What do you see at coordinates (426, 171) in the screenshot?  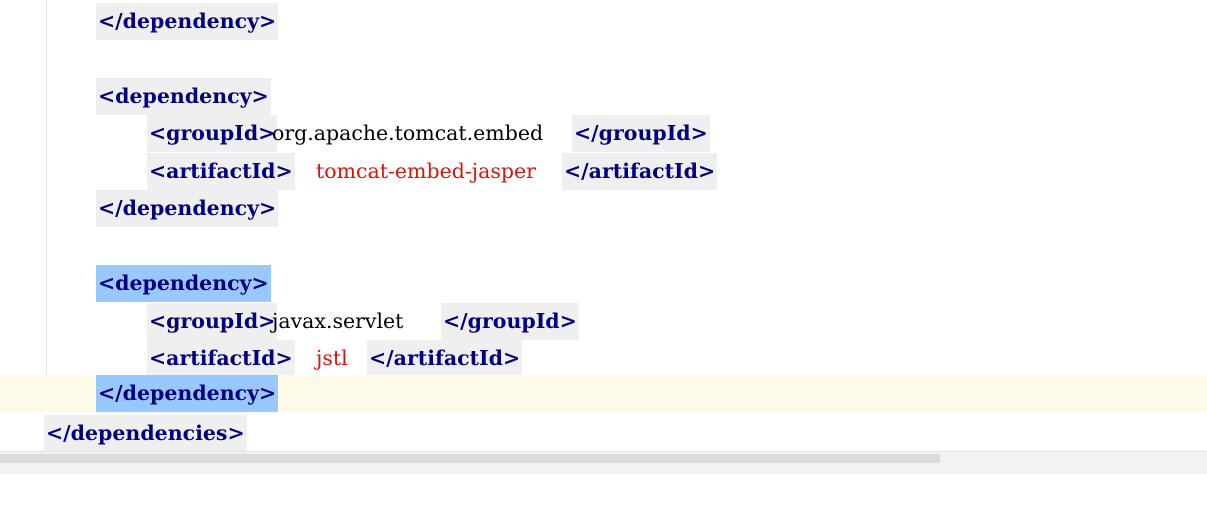 I see `artifactid-value: tomcat-embed-jasper` at bounding box center [426, 171].